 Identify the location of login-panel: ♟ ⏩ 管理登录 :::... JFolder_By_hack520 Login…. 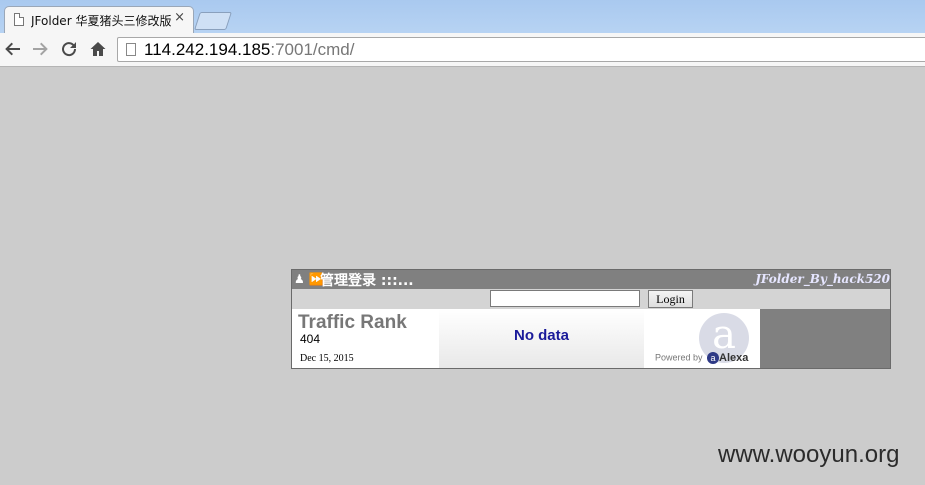
(591, 319).